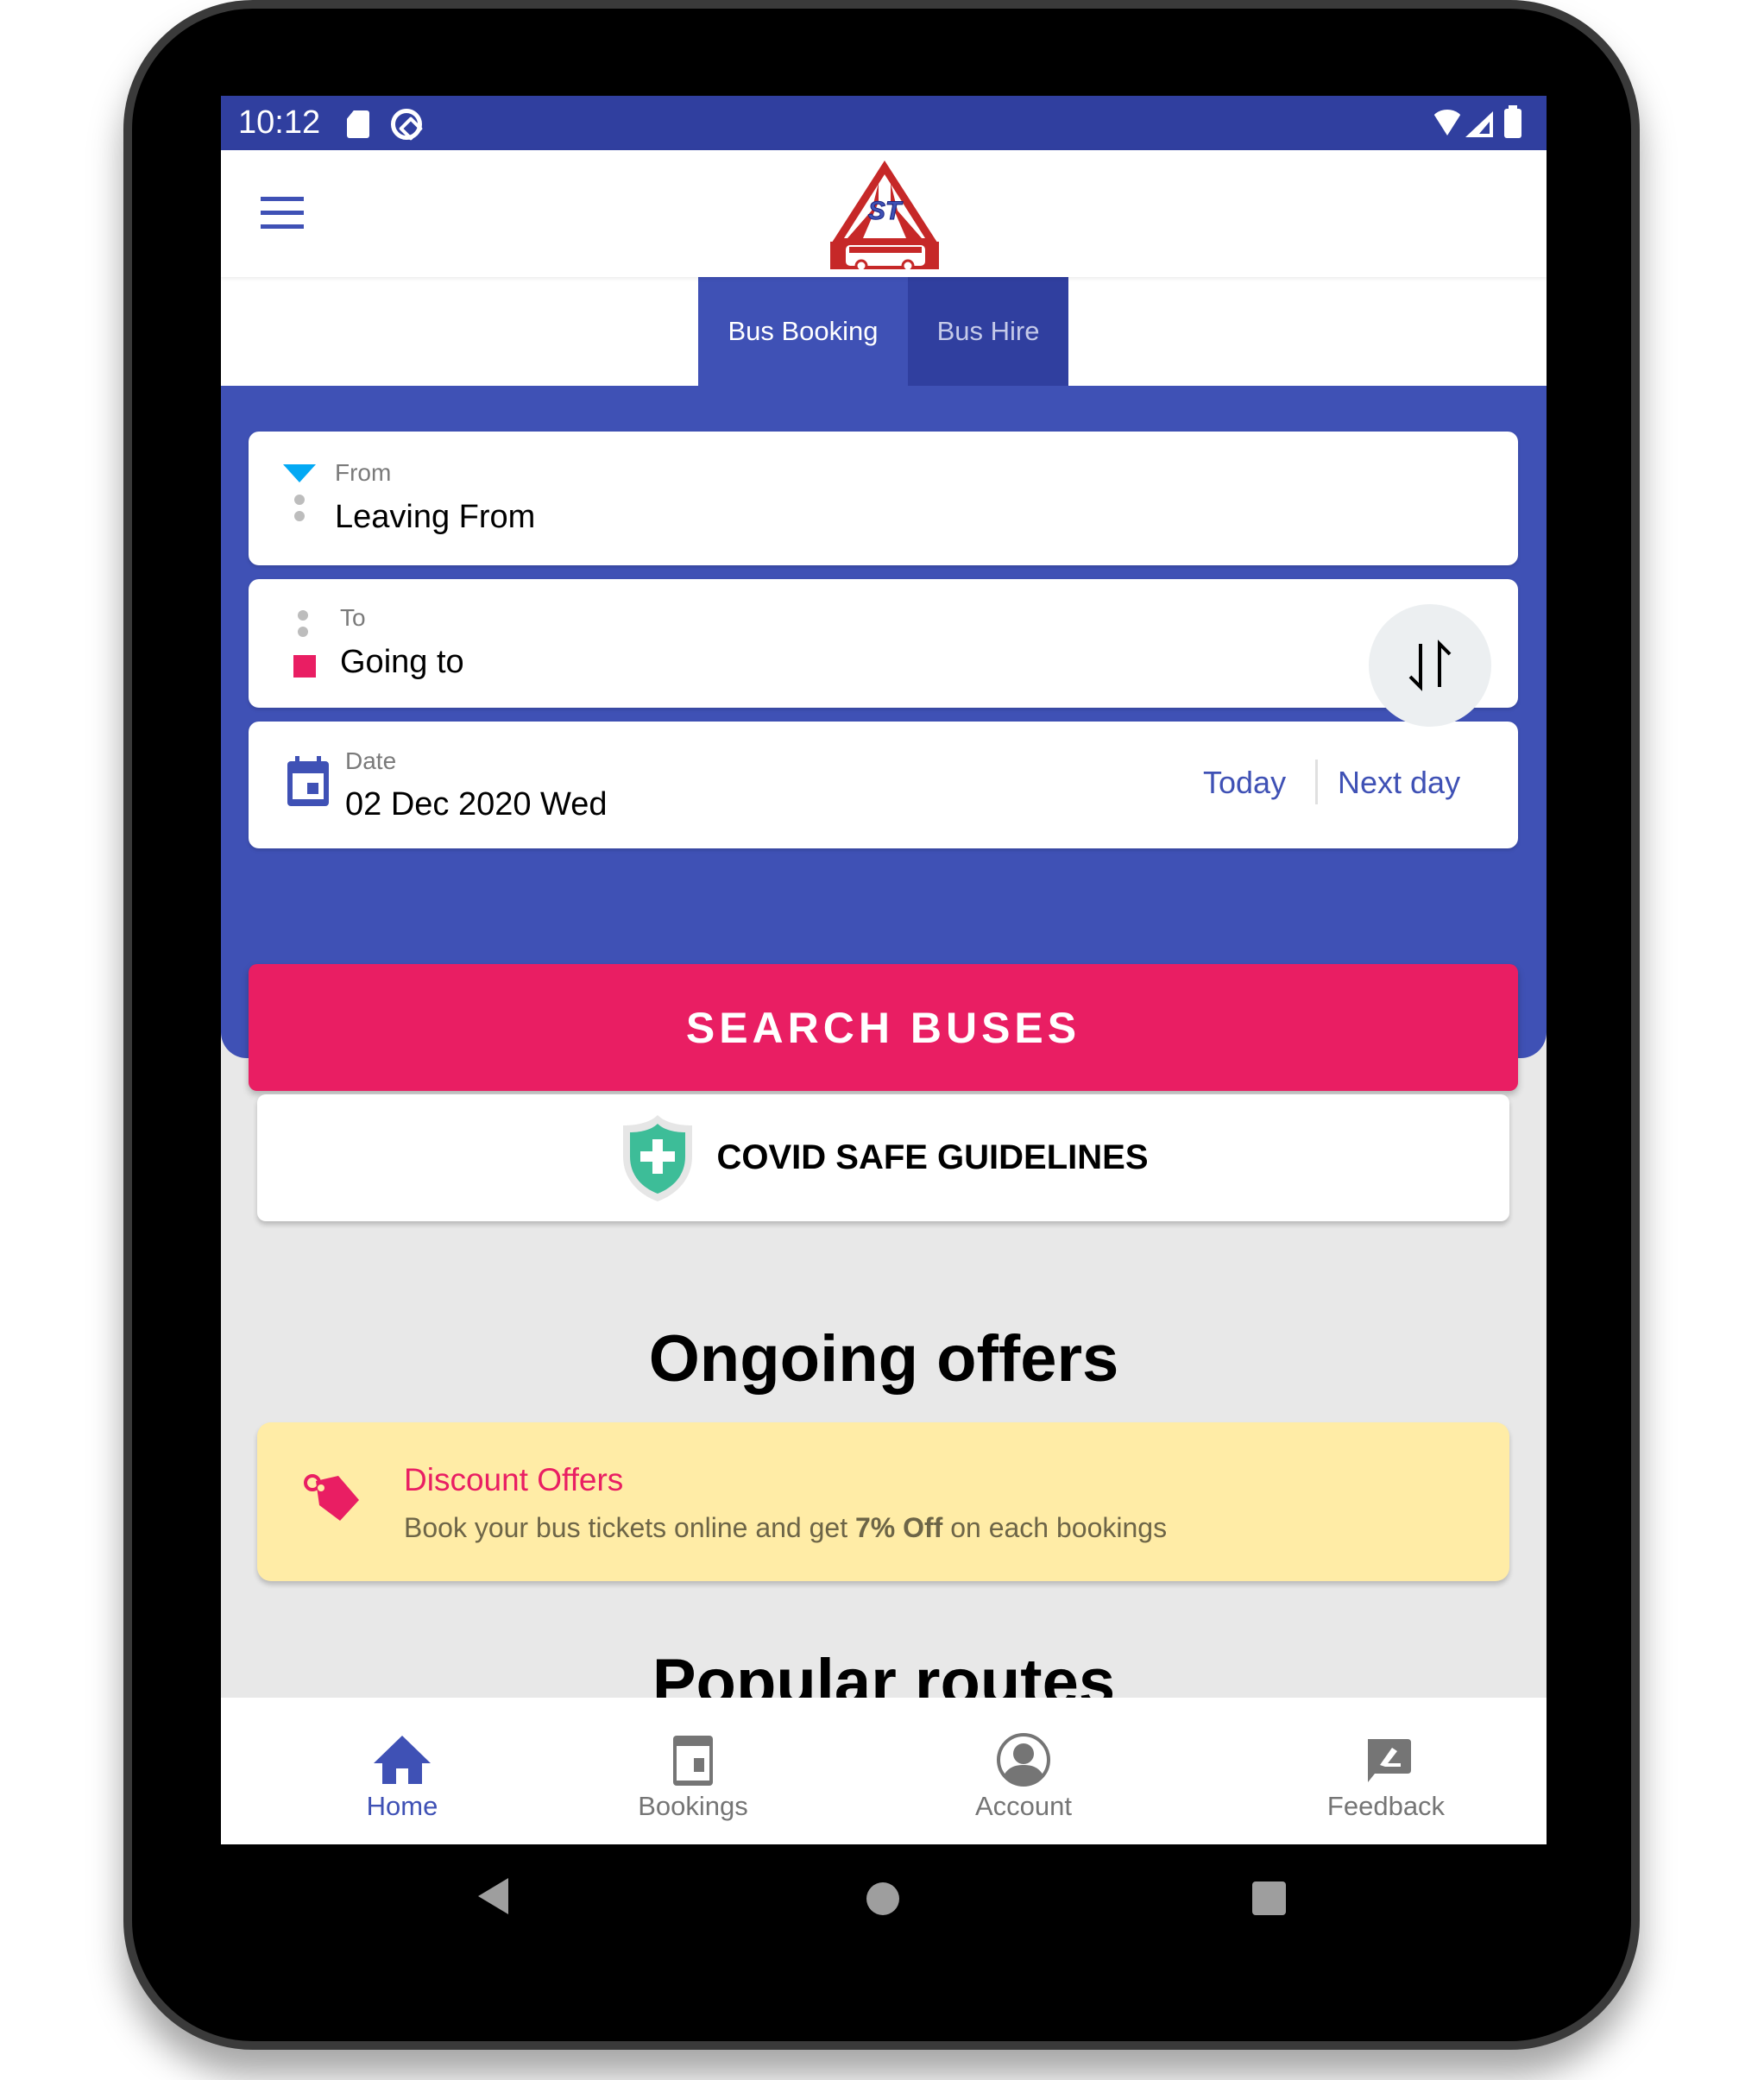  I want to click on next-day-button: Next day, so click(1399, 783).